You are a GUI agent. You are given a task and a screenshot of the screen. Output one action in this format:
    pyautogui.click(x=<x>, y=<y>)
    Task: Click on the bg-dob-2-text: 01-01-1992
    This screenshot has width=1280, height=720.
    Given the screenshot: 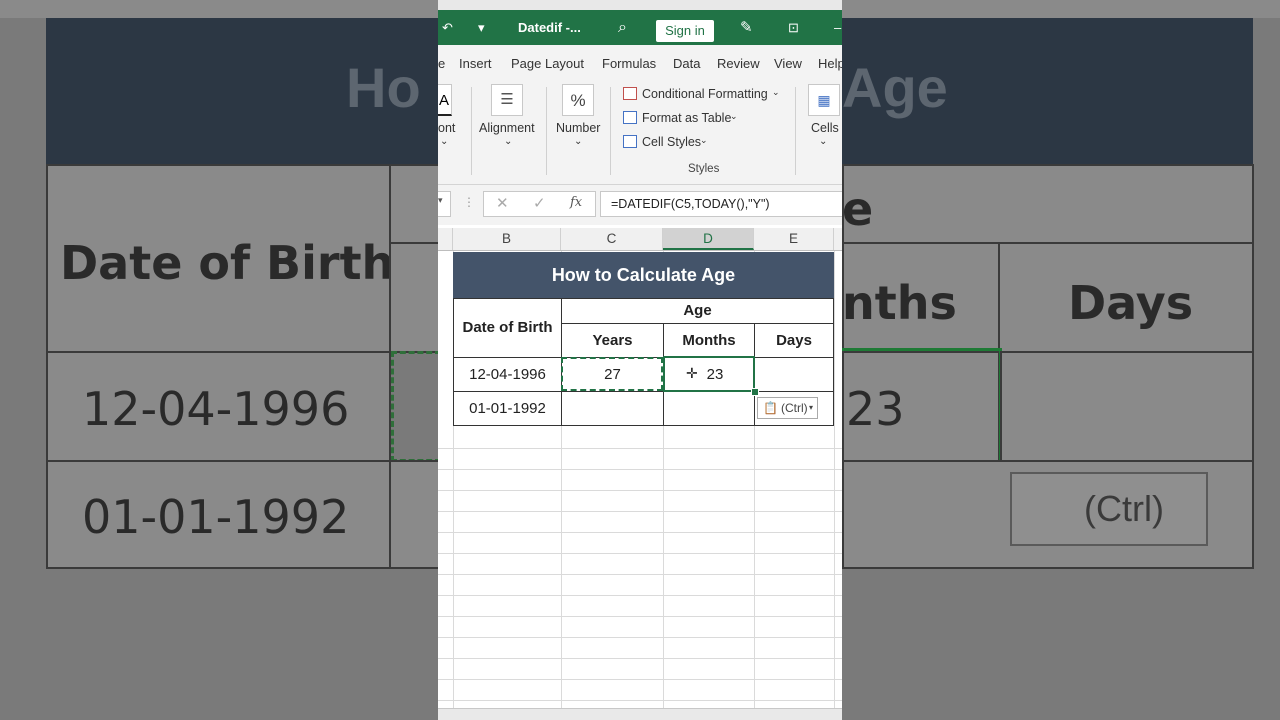 What is the action you would take?
    pyautogui.click(x=216, y=517)
    